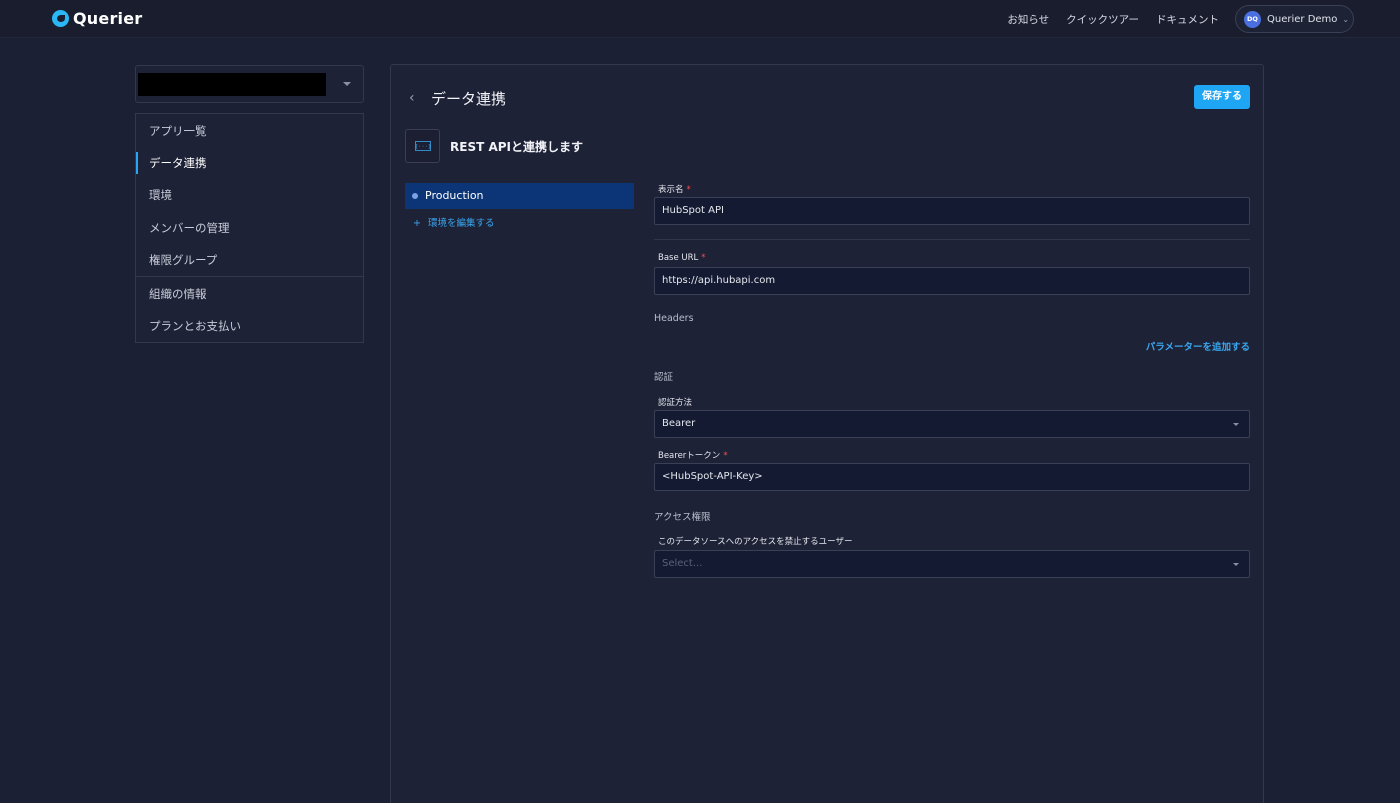 The width and height of the screenshot is (1400, 803). What do you see at coordinates (693, 456) in the screenshot?
I see `bearer-token-label: Bearerトークン *` at bounding box center [693, 456].